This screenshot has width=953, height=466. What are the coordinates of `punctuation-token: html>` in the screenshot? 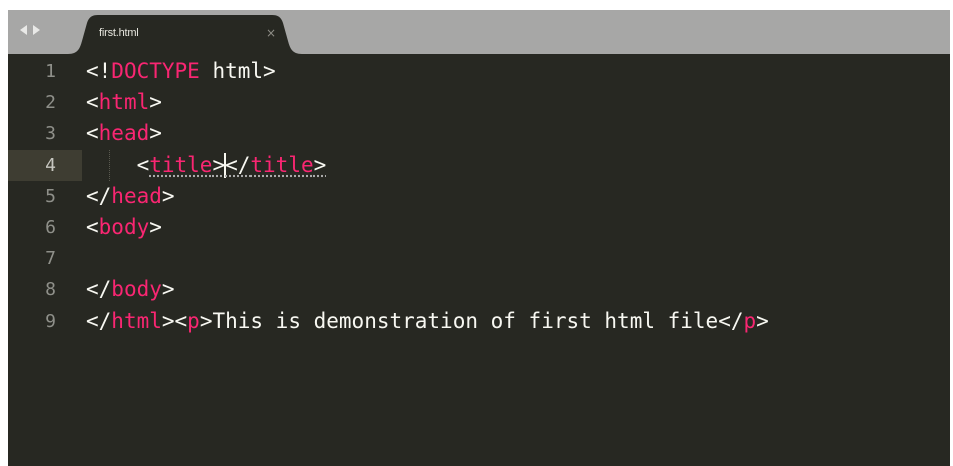 It's located at (237, 71).